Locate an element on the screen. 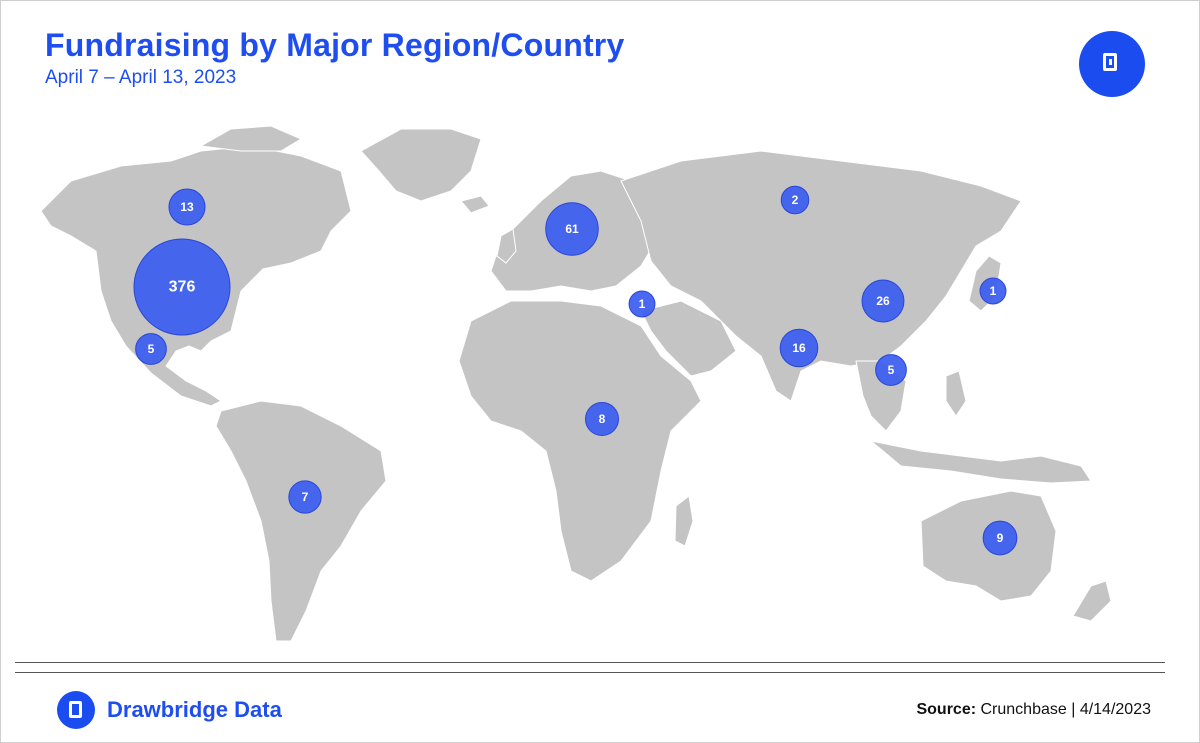  land-indonesia is located at coordinates (981, 462).